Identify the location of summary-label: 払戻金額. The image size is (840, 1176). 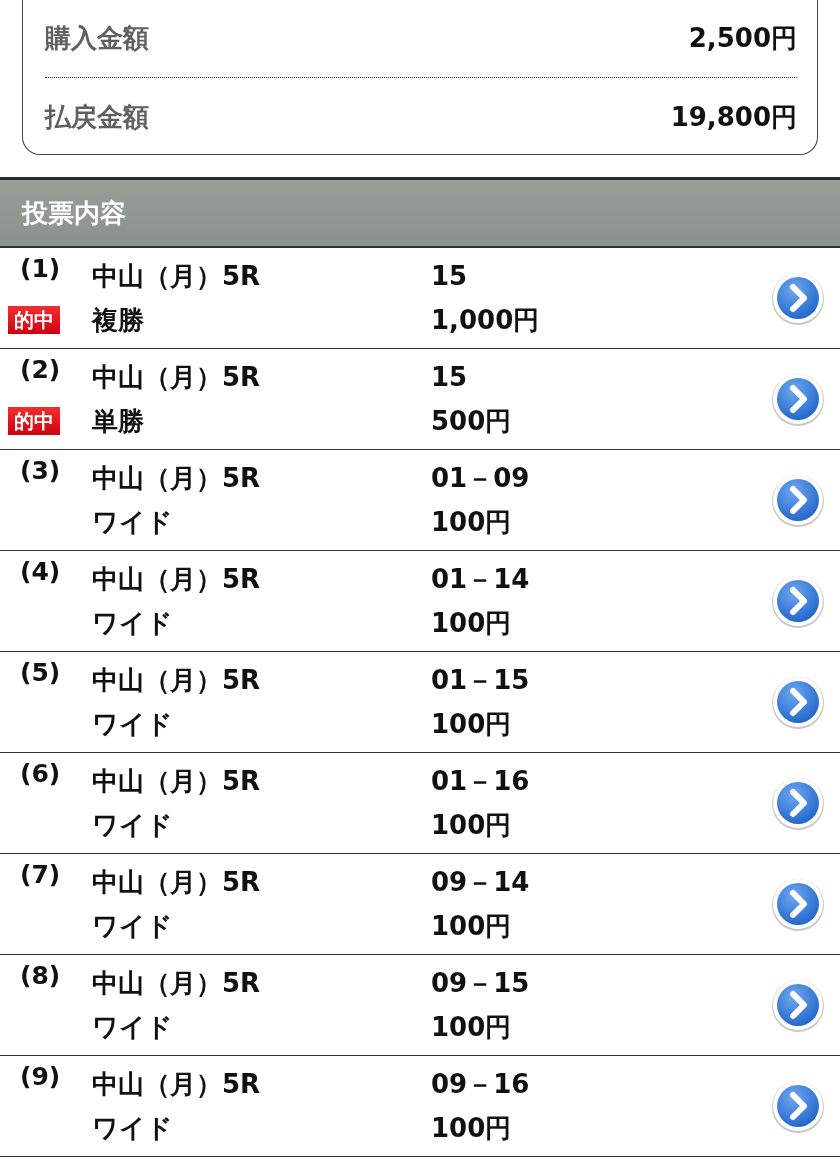
(97, 117).